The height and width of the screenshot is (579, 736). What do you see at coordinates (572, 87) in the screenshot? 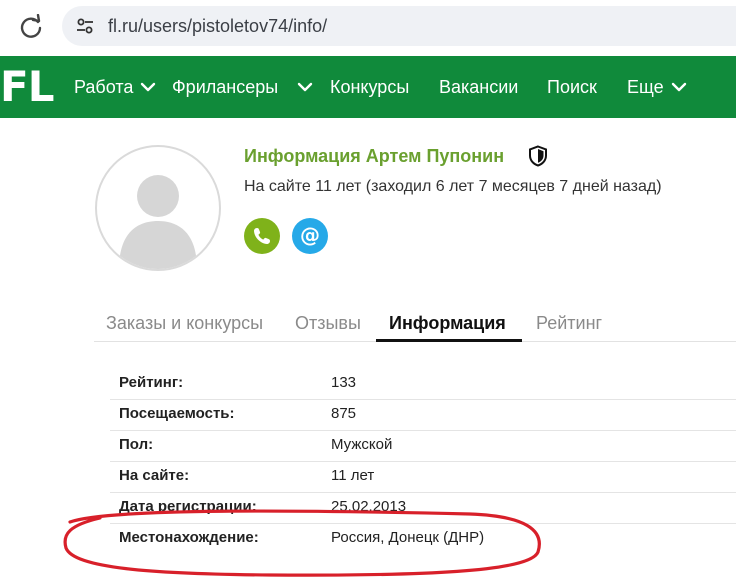
I see `nav-item-search: Поиск` at bounding box center [572, 87].